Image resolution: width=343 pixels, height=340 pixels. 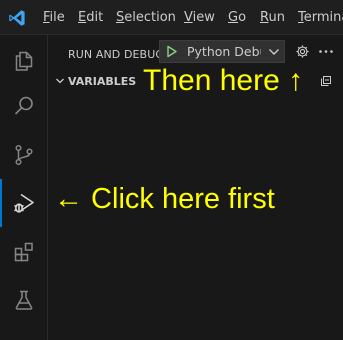 I want to click on run-and-debug-icon, so click(x=24, y=203).